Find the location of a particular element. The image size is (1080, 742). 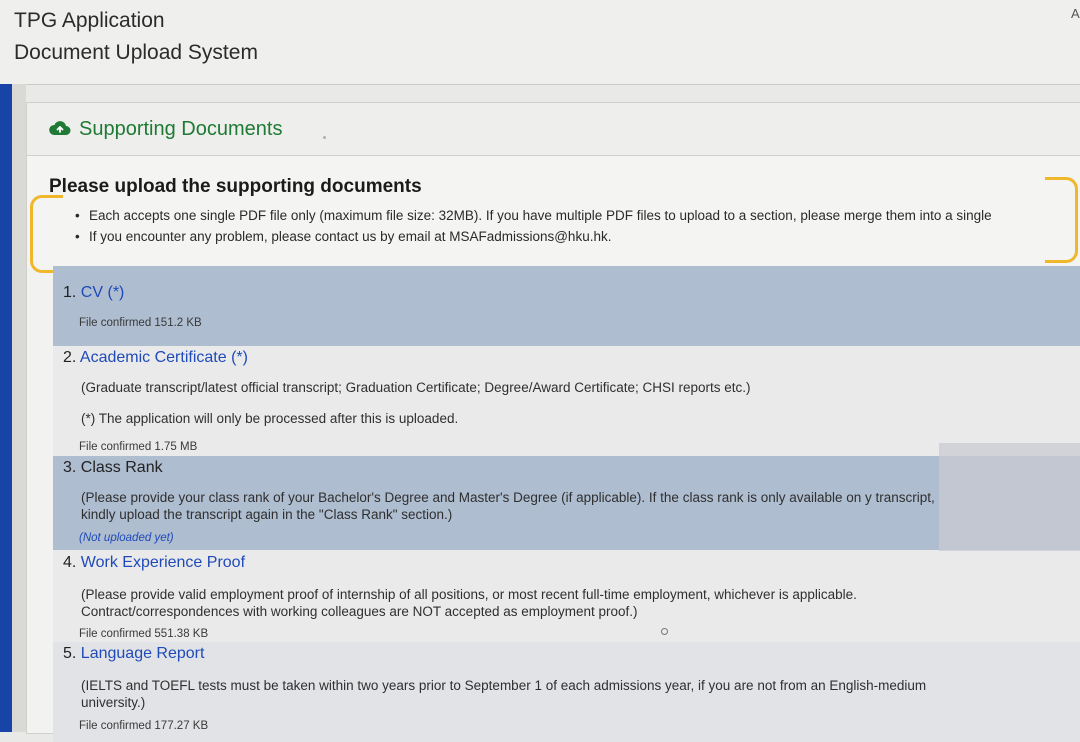

upload-status: File confirmed 151.2 KB is located at coordinates (140, 323).